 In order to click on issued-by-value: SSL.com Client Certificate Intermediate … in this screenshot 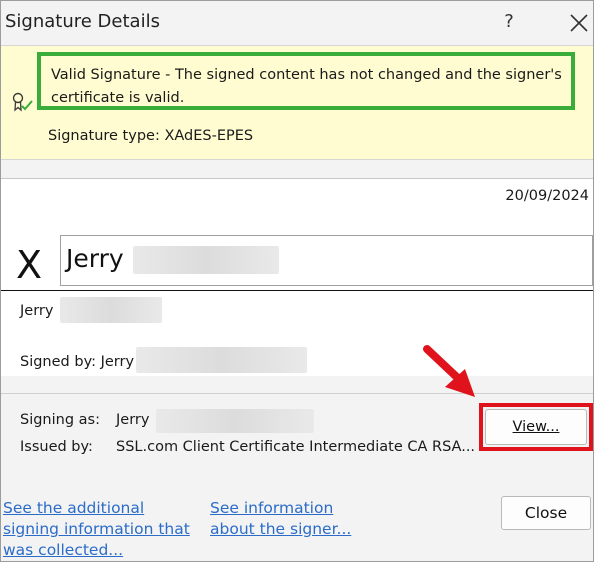, I will do `click(296, 447)`.